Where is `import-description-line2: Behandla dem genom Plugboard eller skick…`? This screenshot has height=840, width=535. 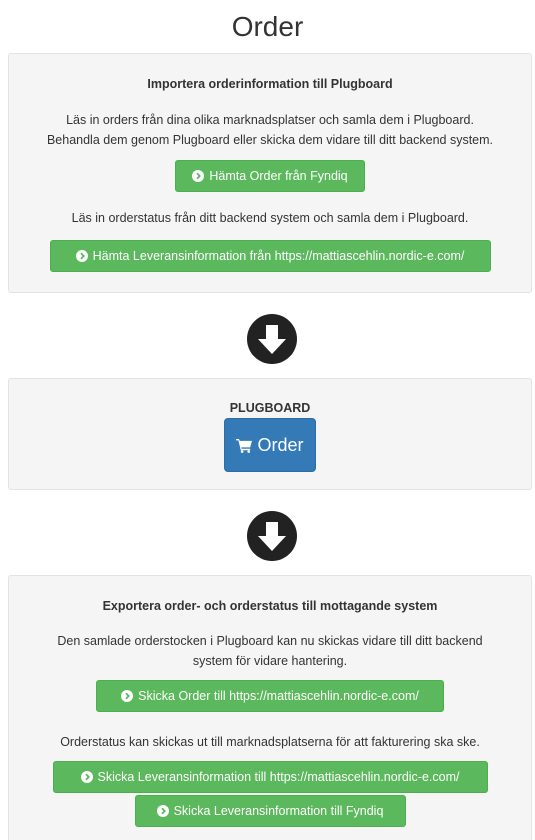
import-description-line2: Behandla dem genom Plugboard eller skick… is located at coordinates (270, 140).